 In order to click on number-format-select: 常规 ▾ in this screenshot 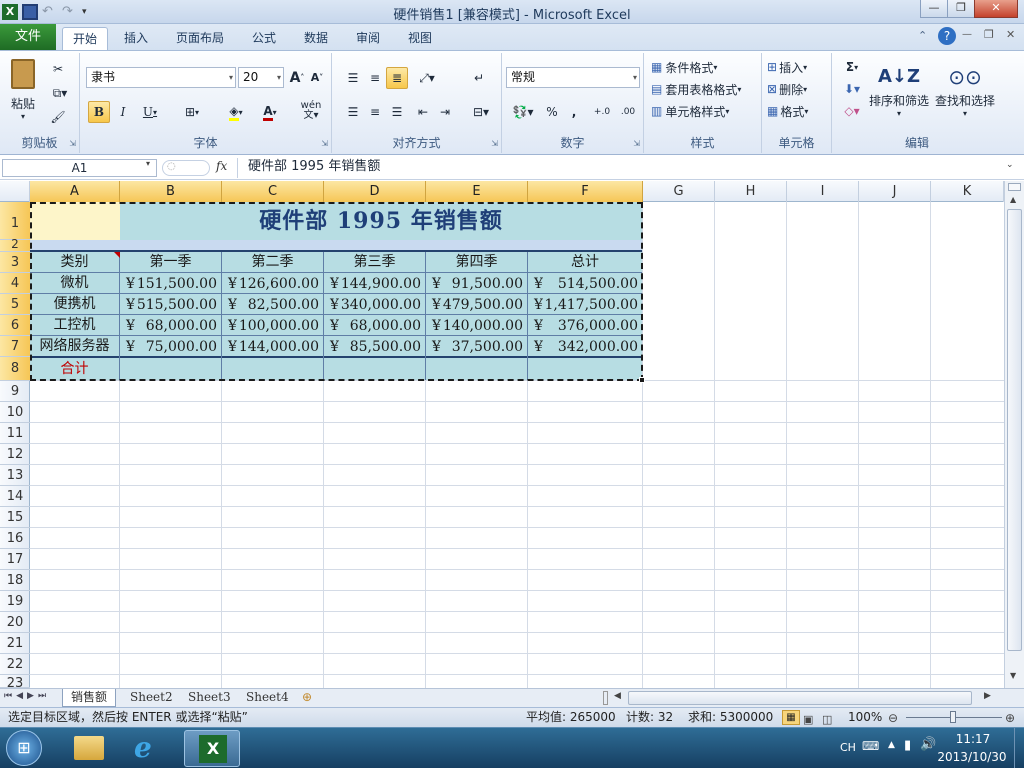, I will do `click(573, 77)`.